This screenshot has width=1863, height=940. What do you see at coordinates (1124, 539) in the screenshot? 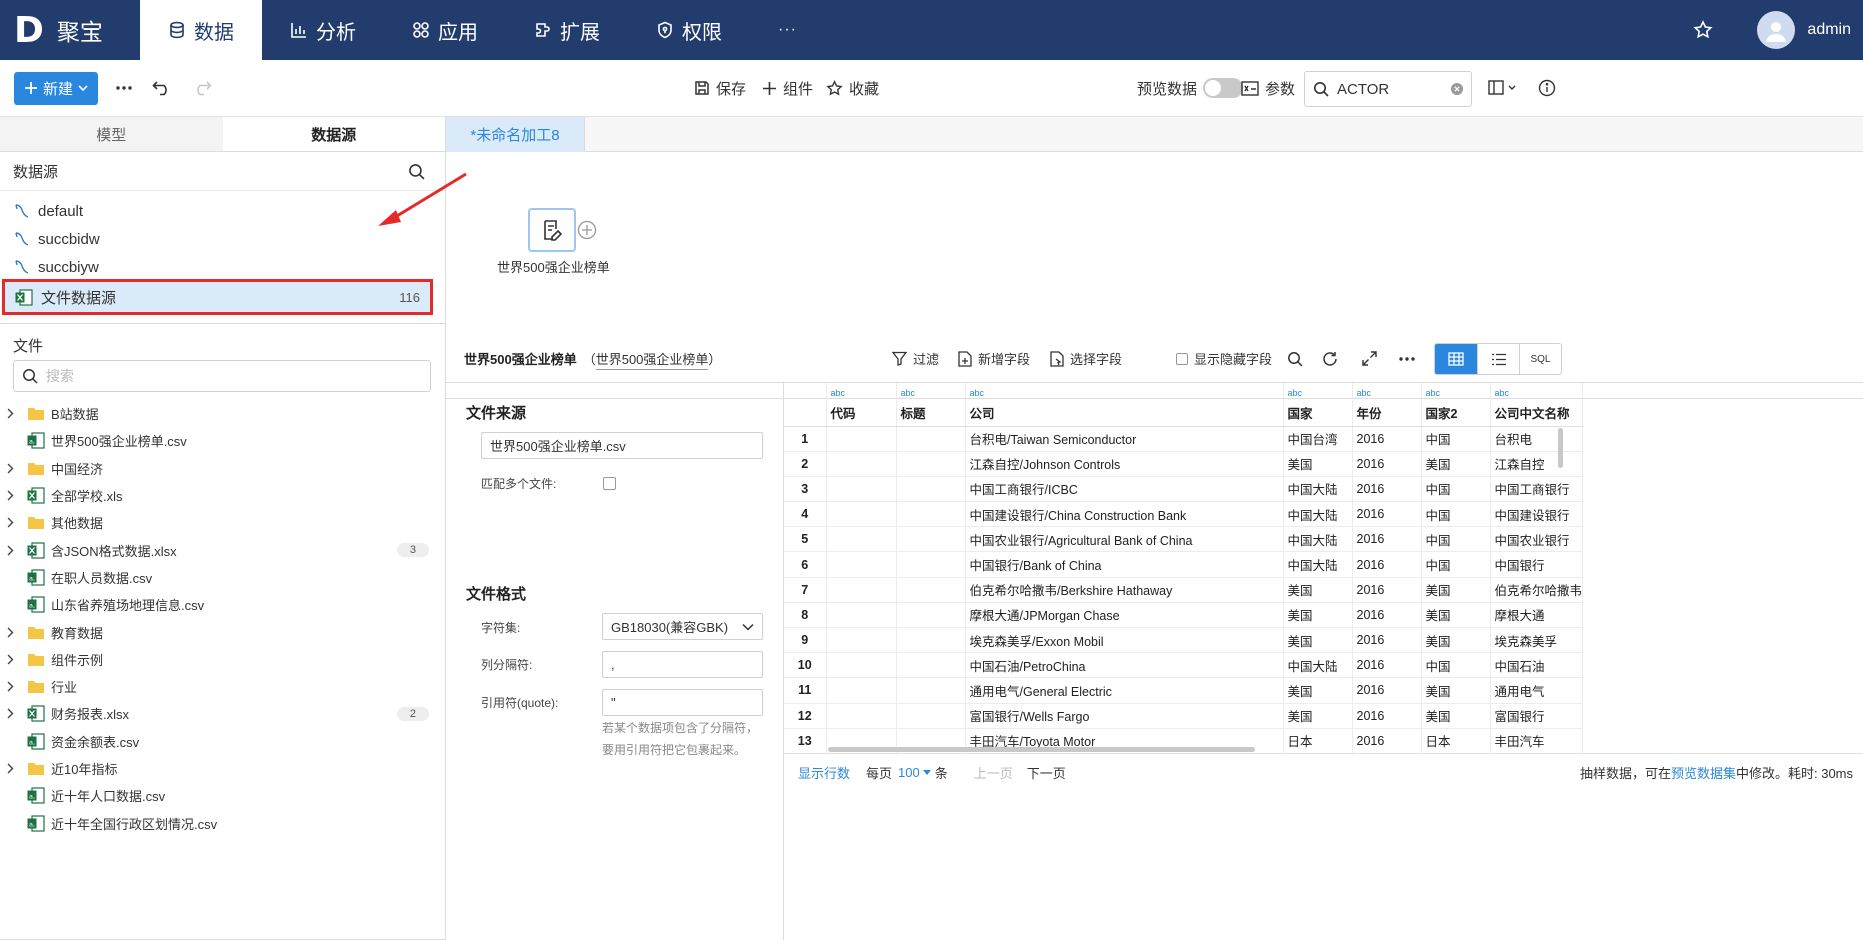
I see `table-cell: 中国农业银行/Agricultural Bank of China` at bounding box center [1124, 539].